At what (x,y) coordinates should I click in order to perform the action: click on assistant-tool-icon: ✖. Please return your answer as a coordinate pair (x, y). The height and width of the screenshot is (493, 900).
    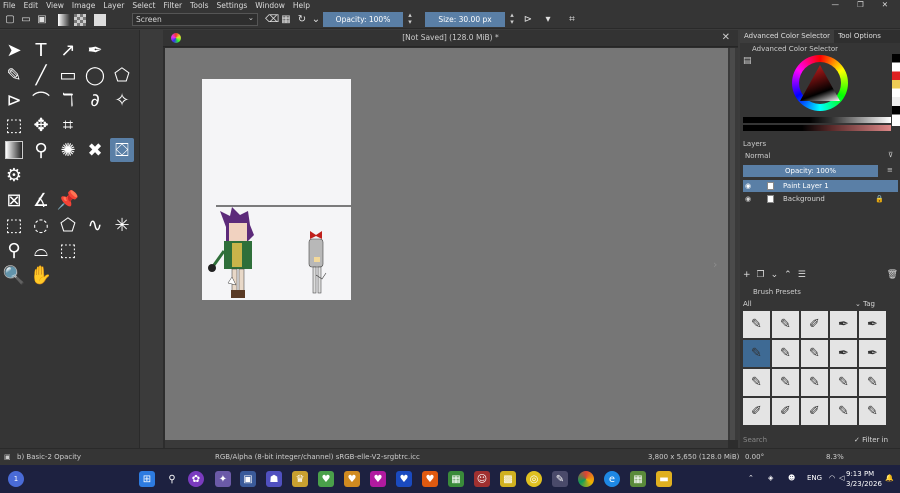
    Looking at the image, I should click on (95, 150).